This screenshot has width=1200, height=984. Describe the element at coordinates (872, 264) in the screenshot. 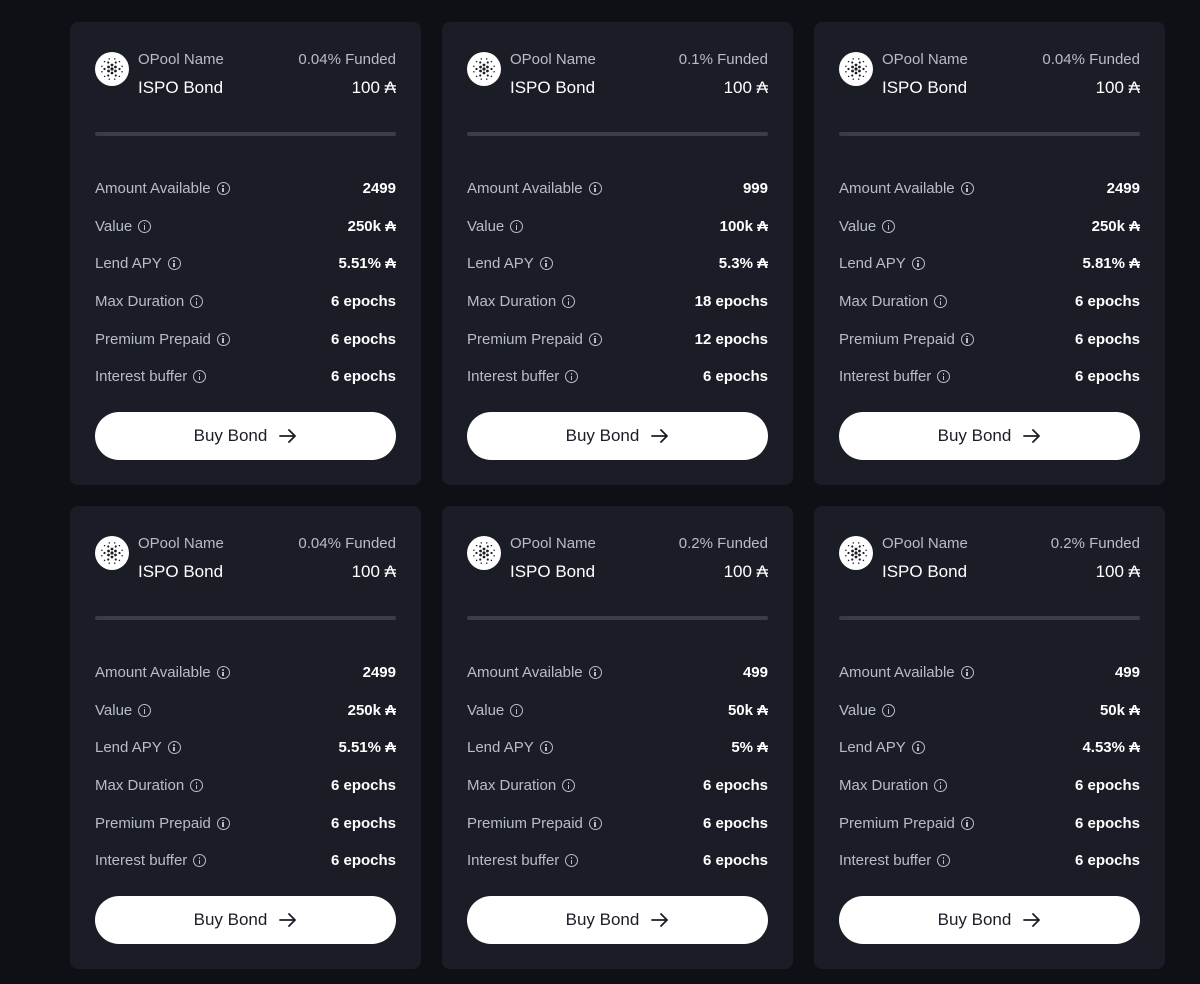

I see `detail-label: Lend APY` at that location.